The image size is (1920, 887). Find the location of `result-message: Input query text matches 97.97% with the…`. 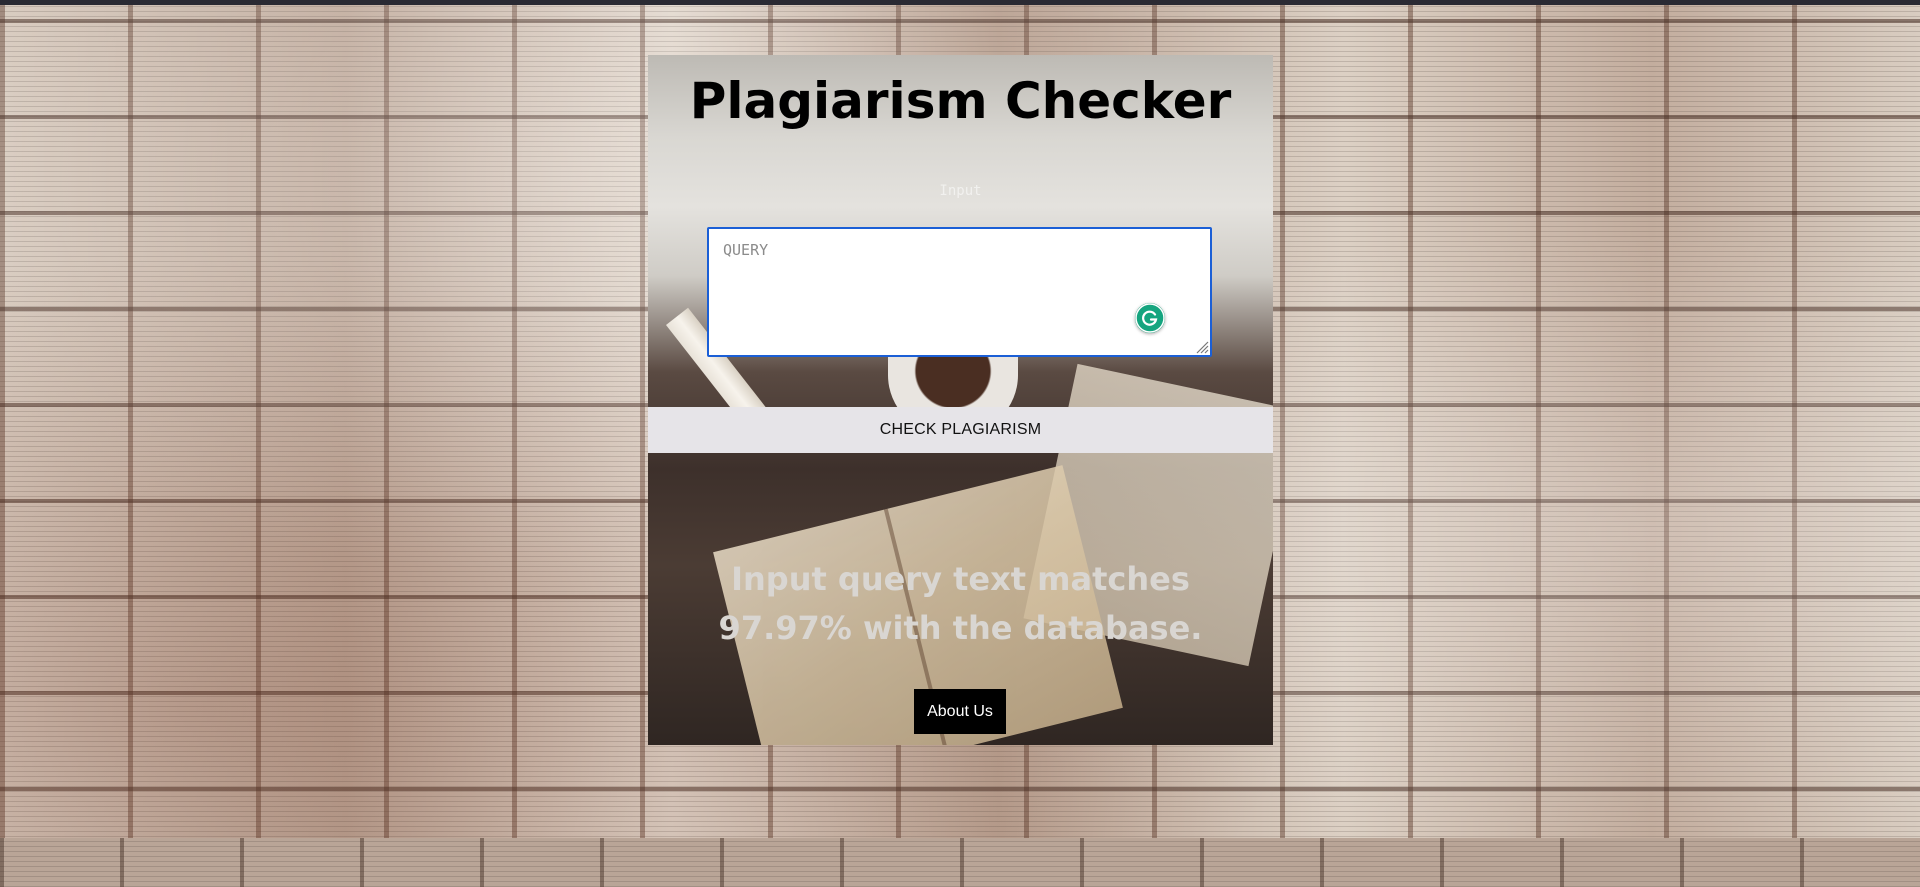

result-message: Input query text matches 97.97% with the… is located at coordinates (960, 603).